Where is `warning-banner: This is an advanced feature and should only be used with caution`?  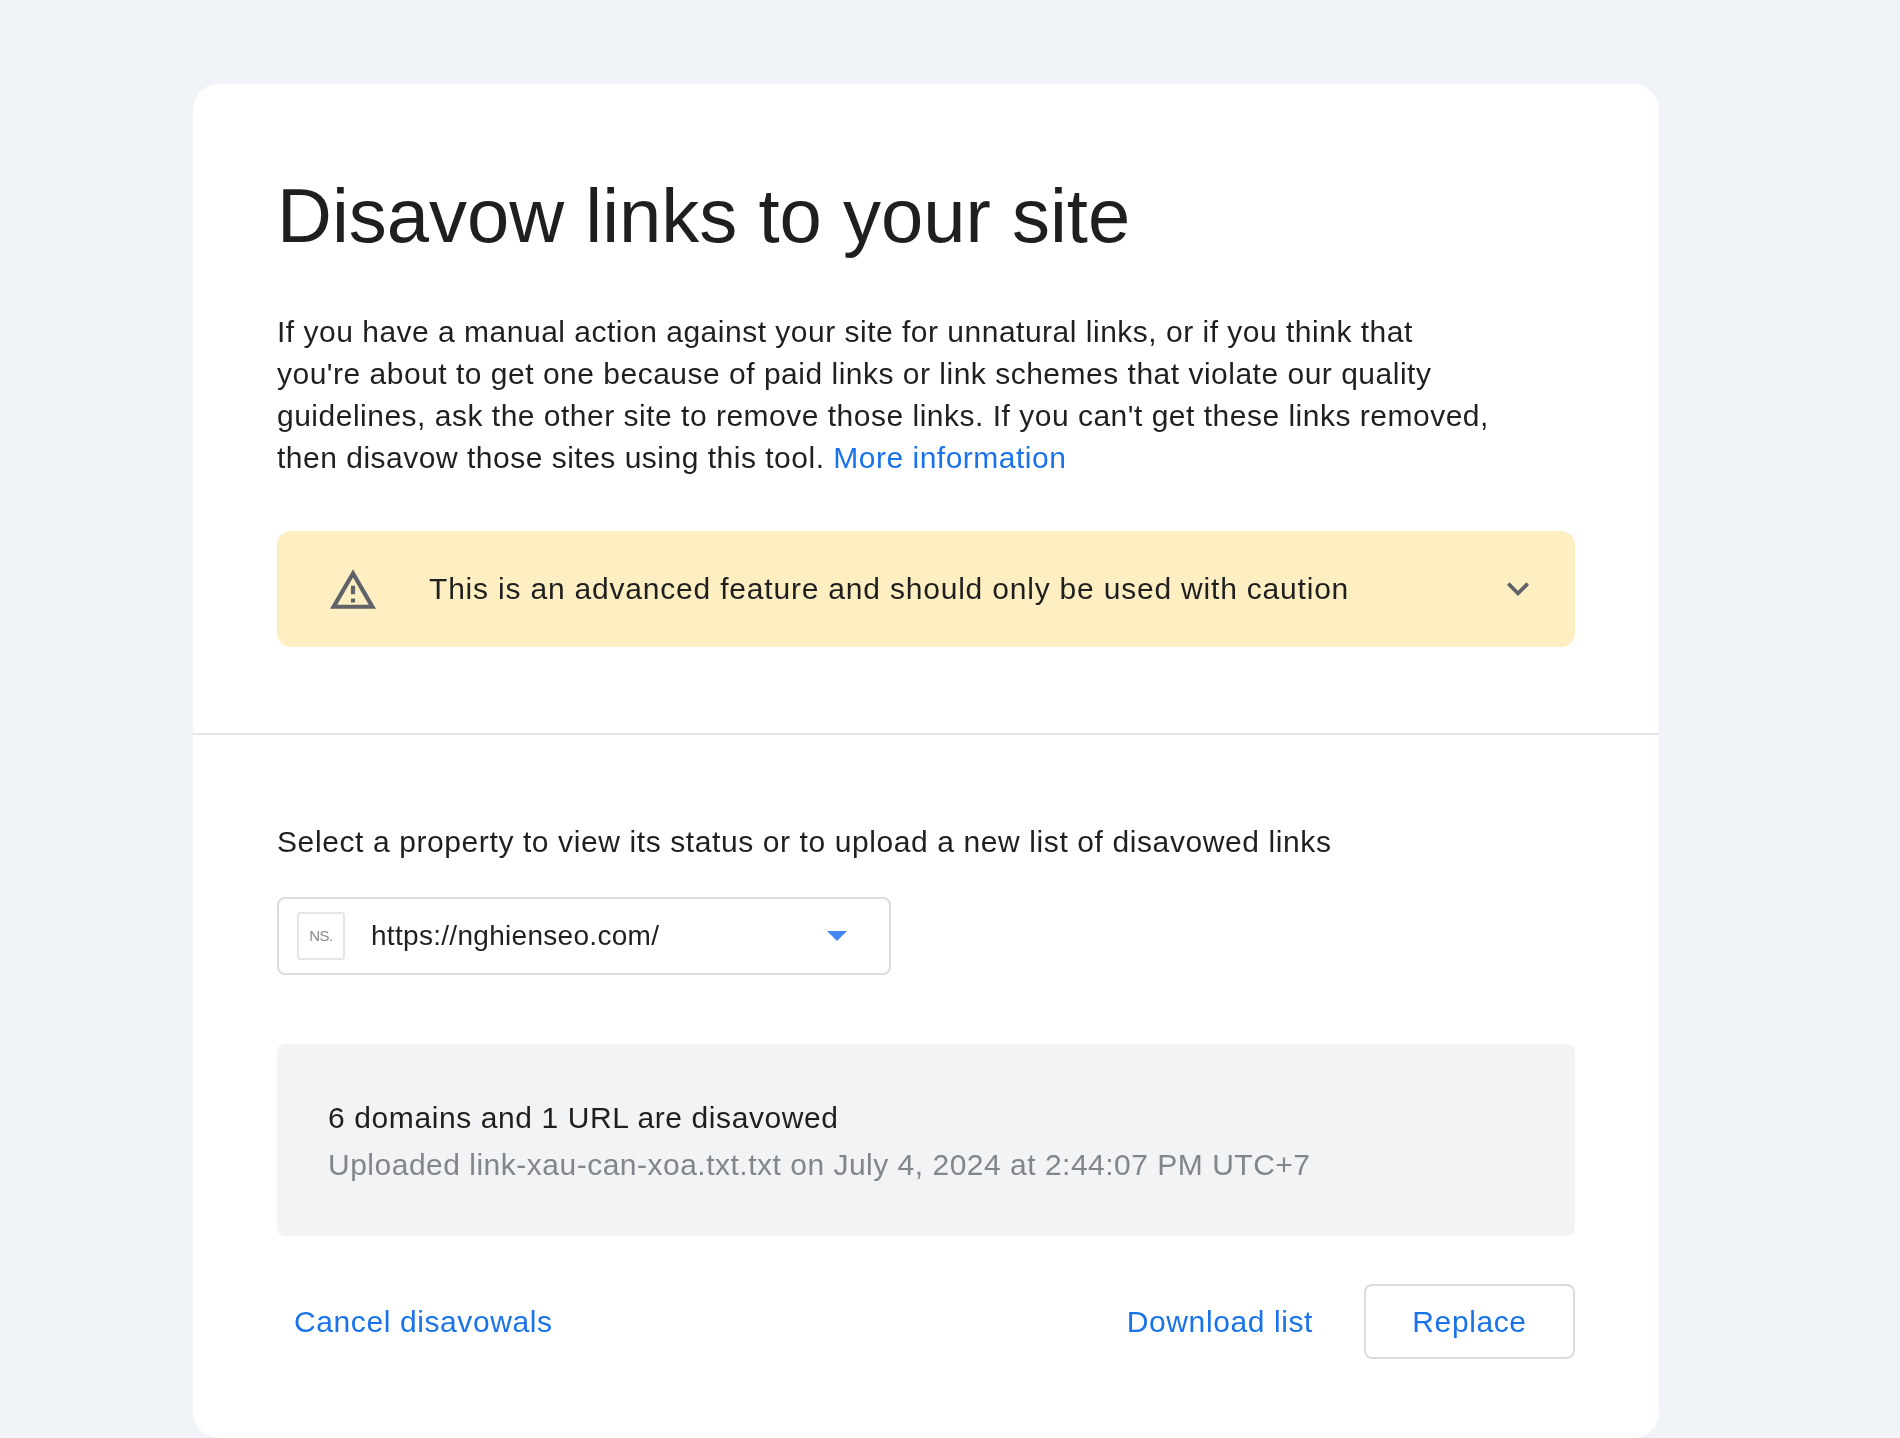 warning-banner: This is an advanced feature and should only be used with caution is located at coordinates (926, 589).